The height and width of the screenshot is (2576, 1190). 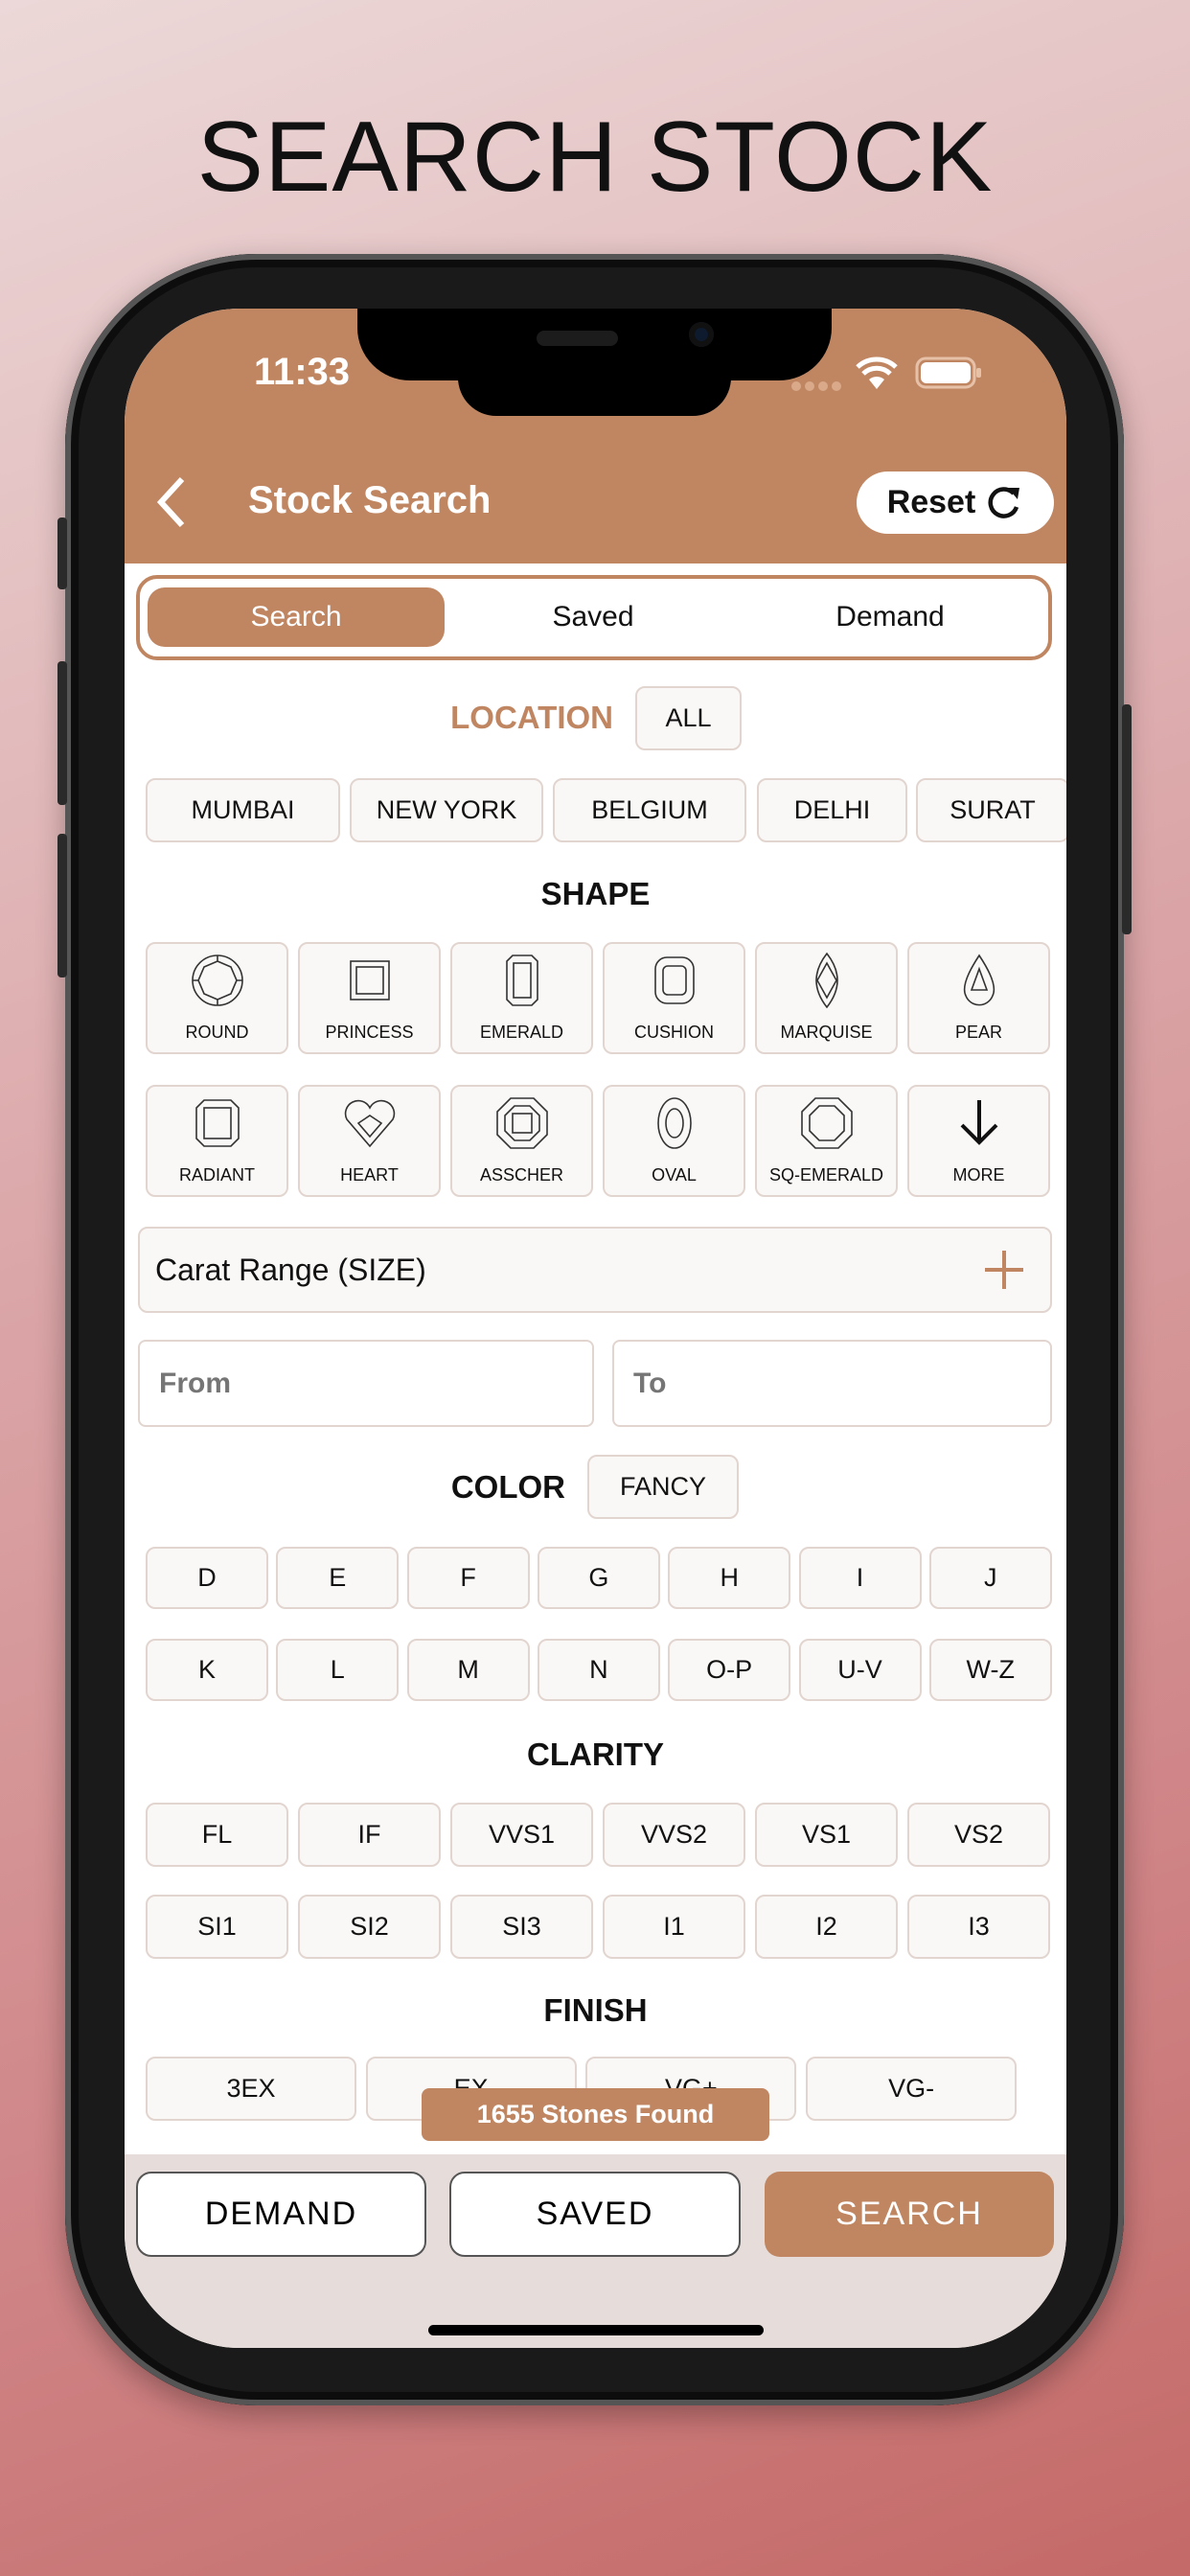 I want to click on sq-emerald-shape-icon, so click(x=826, y=1123).